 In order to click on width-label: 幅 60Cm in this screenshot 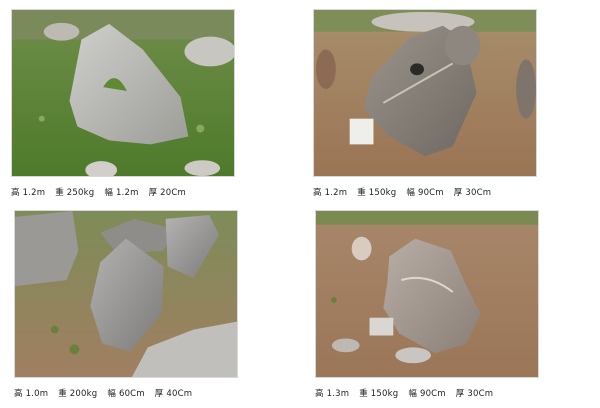, I will do `click(126, 394)`.